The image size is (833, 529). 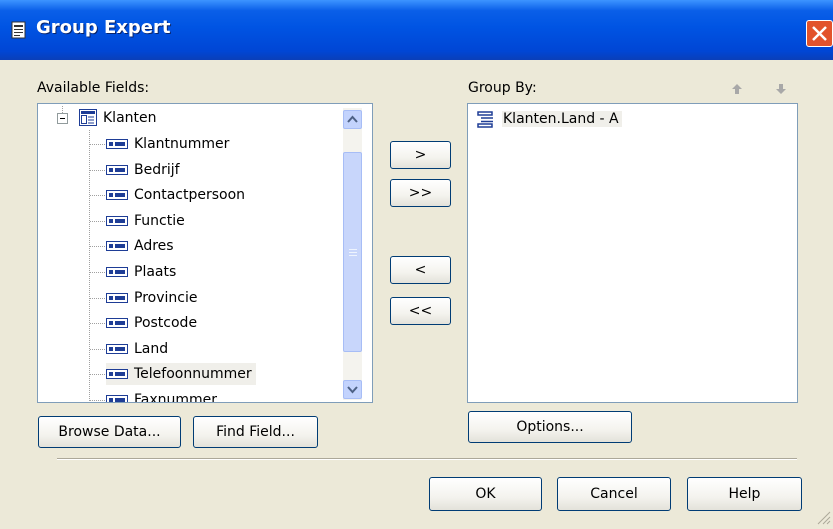 I want to click on tree-item: Plaats, so click(x=141, y=272).